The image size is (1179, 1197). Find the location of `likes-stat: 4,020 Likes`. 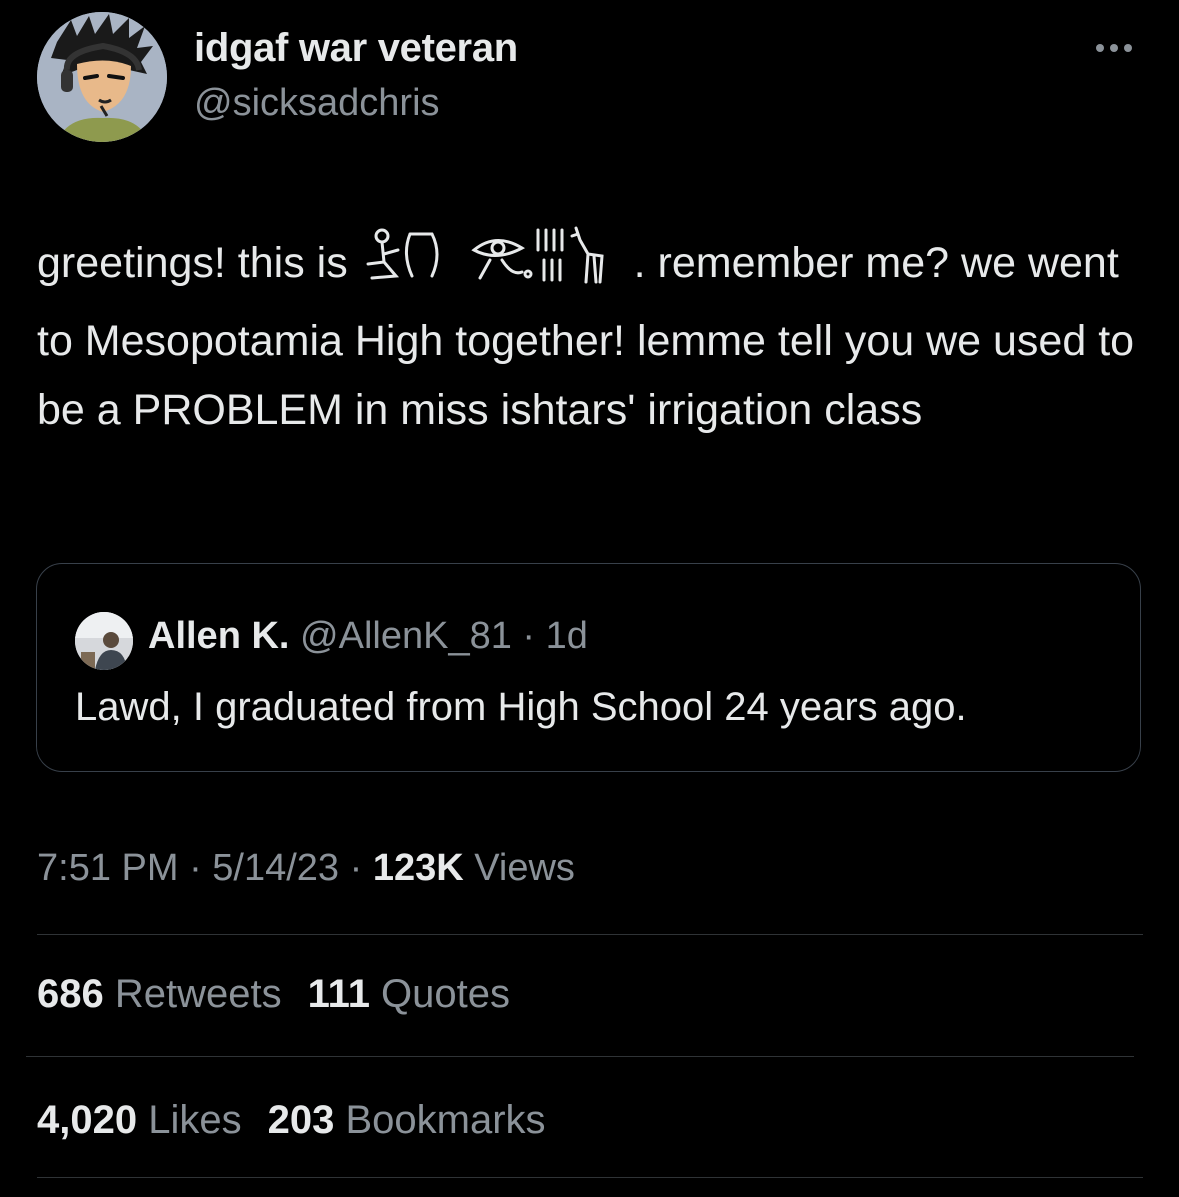

likes-stat: 4,020 Likes is located at coordinates (139, 1120).